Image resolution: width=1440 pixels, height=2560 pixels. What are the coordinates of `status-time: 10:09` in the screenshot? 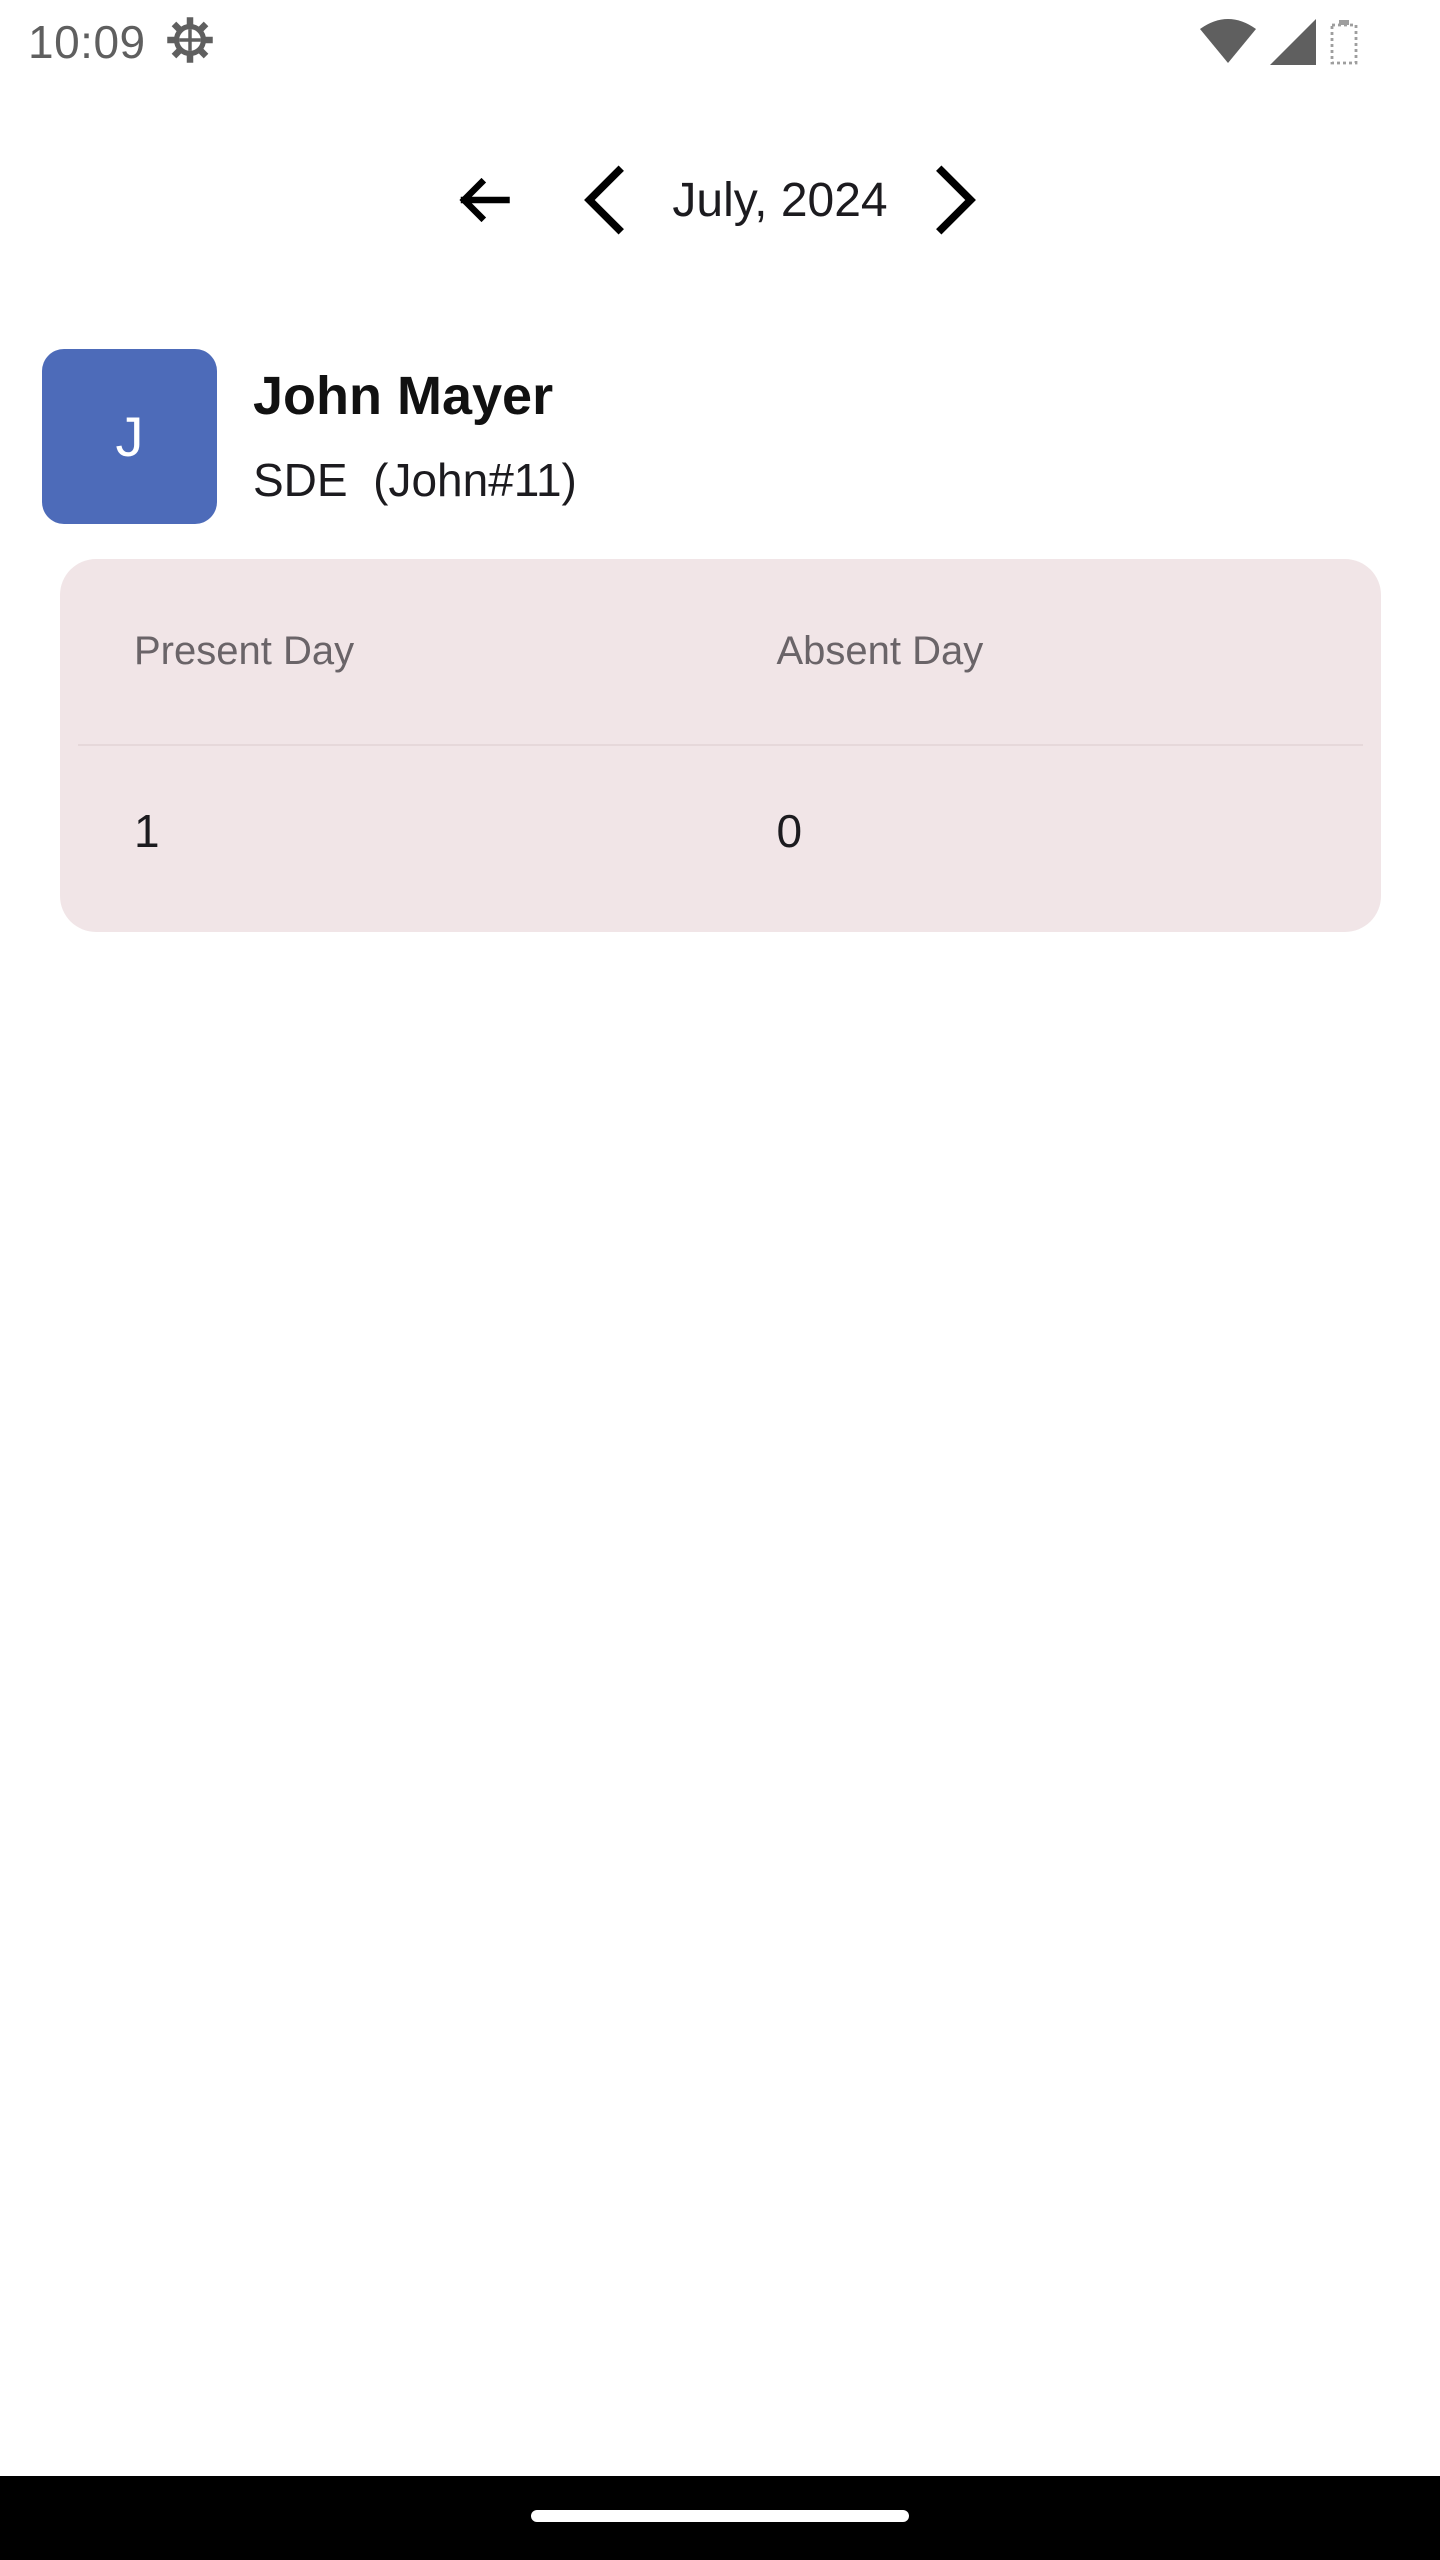 It's located at (87, 42).